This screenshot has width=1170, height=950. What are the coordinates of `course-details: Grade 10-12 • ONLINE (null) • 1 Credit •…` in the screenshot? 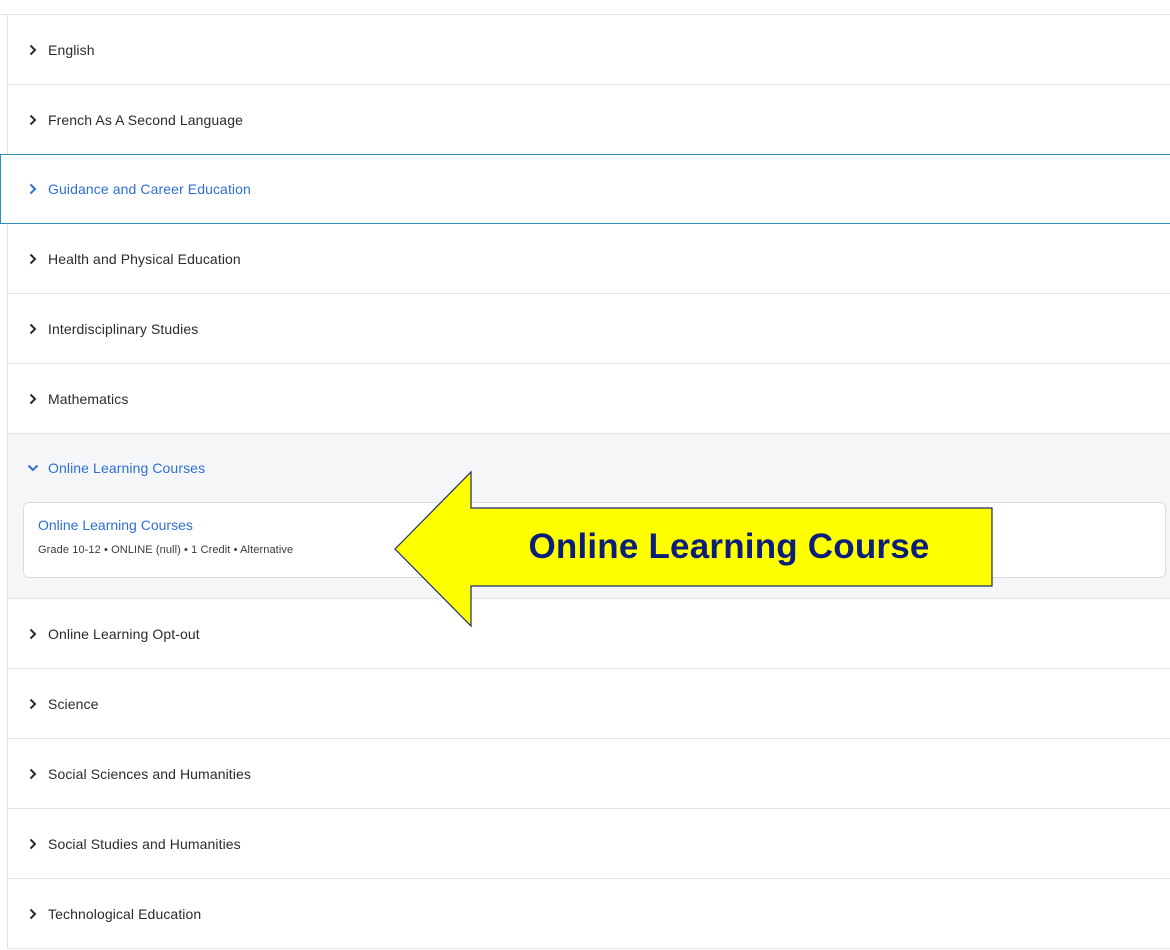 It's located at (166, 550).